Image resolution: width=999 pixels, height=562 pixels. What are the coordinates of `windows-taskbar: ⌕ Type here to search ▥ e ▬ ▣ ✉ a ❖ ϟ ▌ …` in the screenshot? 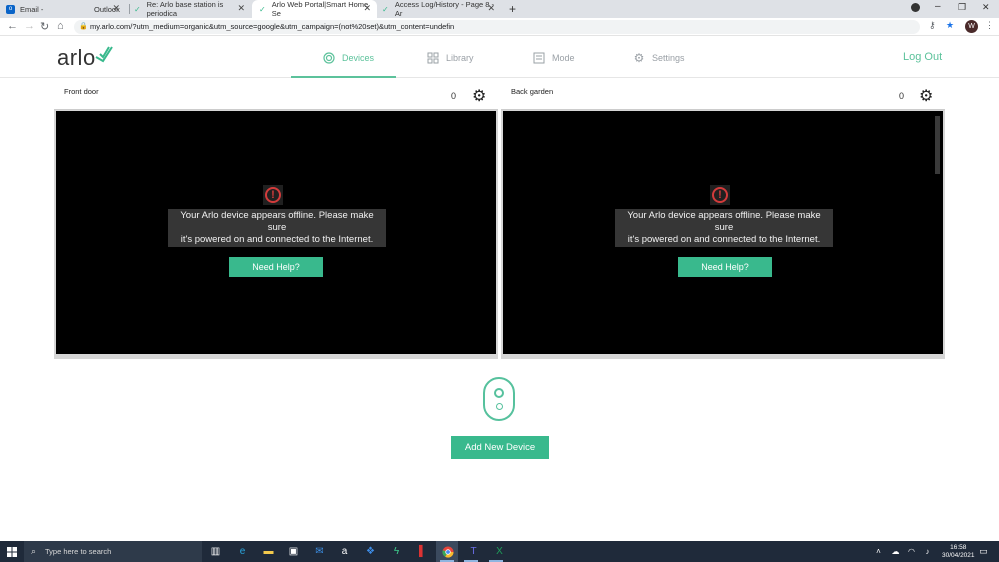 It's located at (499, 551).